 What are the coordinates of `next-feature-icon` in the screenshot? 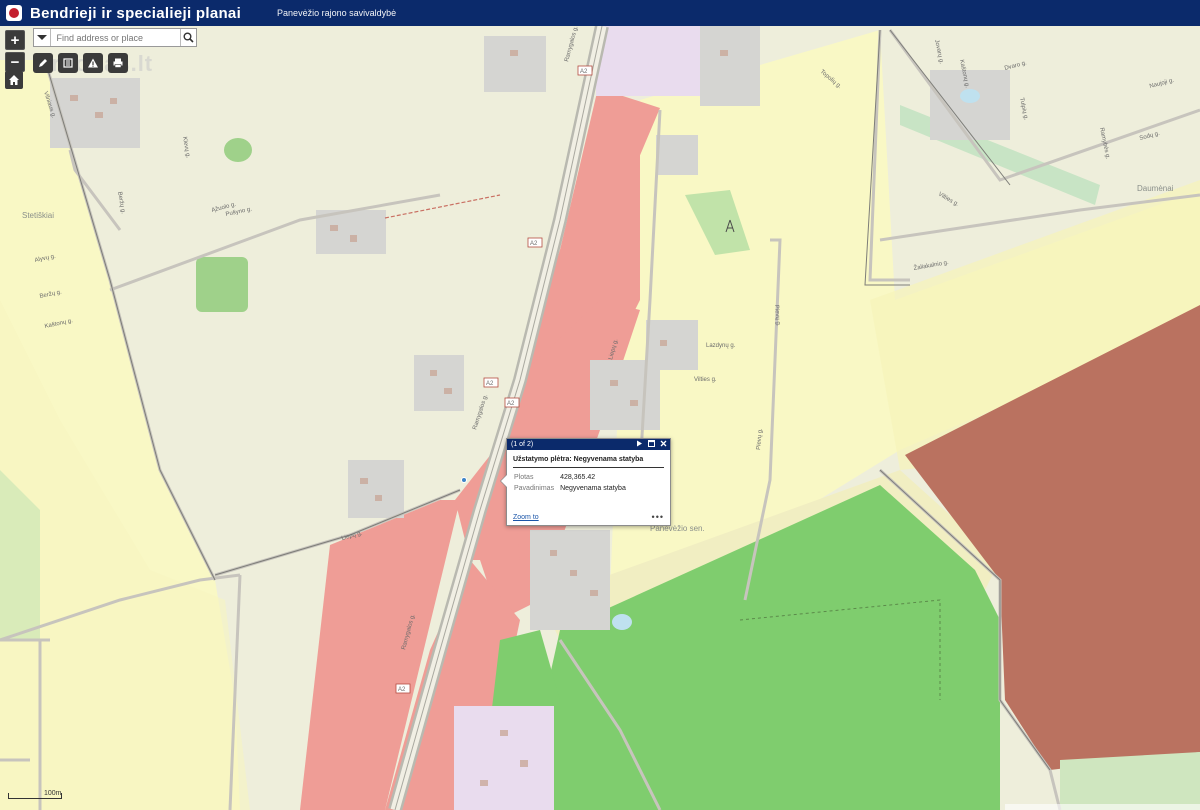 It's located at (639, 443).